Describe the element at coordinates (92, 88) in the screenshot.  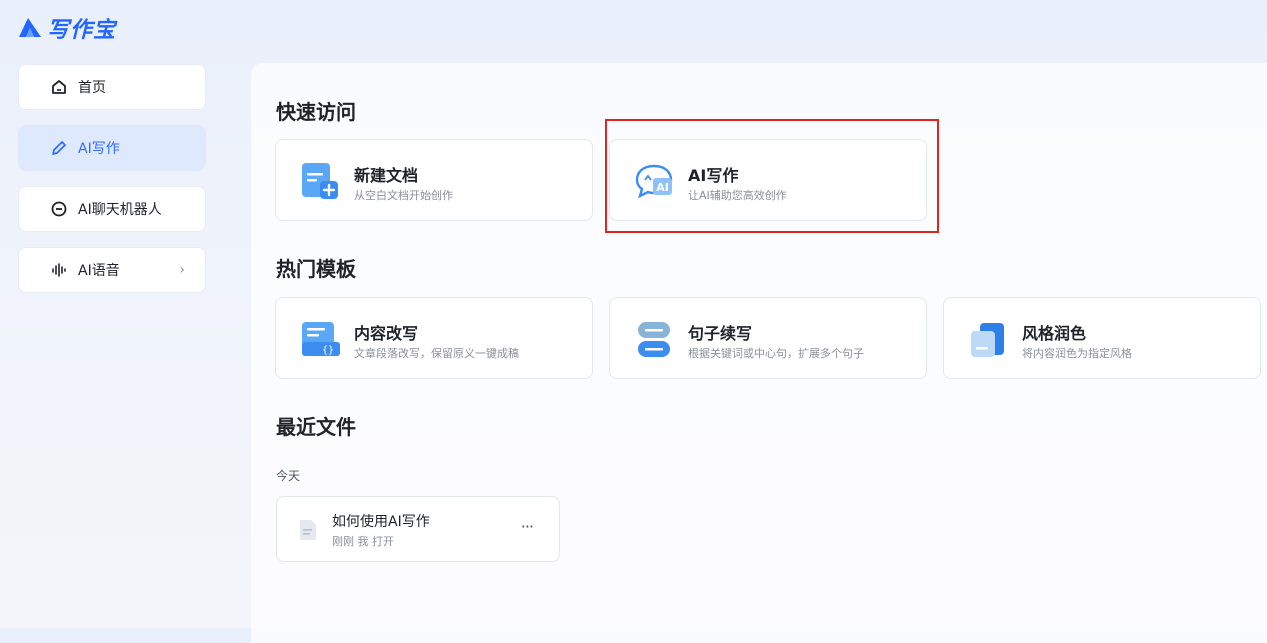
I see `sidebar-item-label: 首页` at that location.